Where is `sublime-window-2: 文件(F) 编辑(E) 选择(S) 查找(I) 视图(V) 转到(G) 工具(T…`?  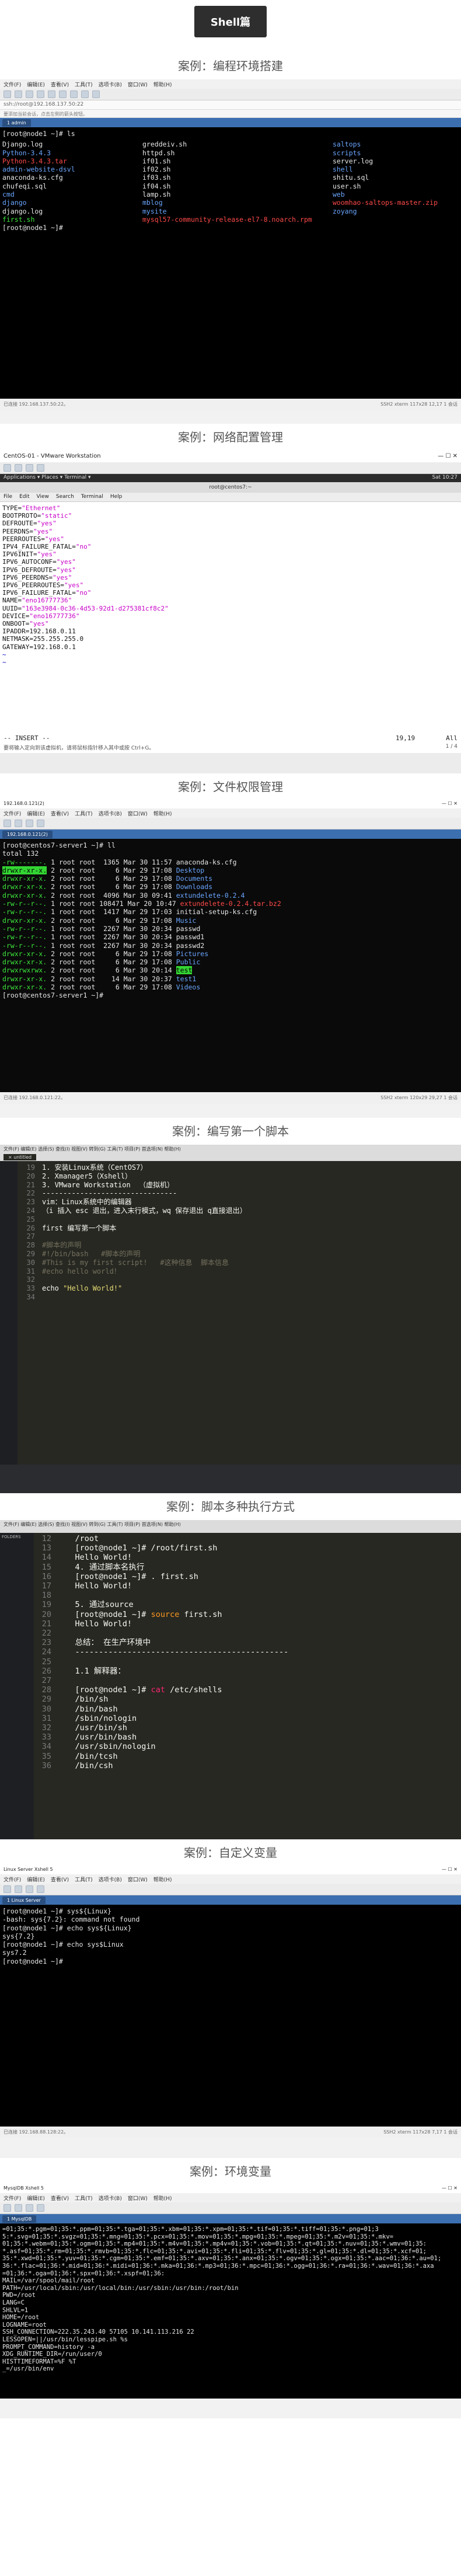
sublime-window-2: 文件(F) 编辑(E) 选择(S) 查找(I) 视图(V) 转到(G) 工具(T… is located at coordinates (230, 1680).